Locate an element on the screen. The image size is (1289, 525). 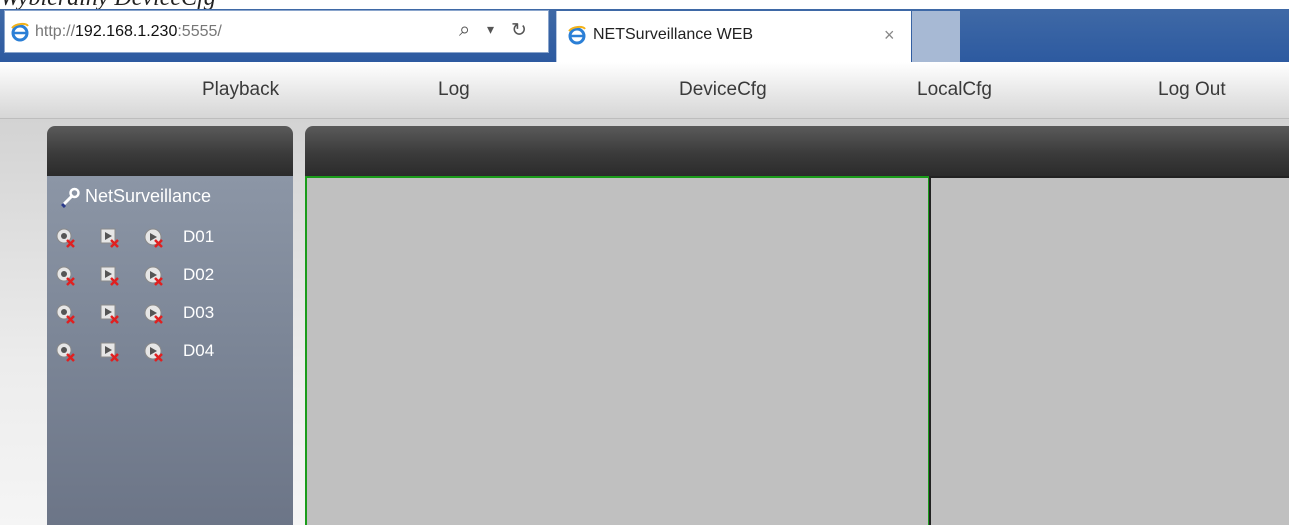
browser-tab: NETSurveillance WEB × is located at coordinates (733, 36).